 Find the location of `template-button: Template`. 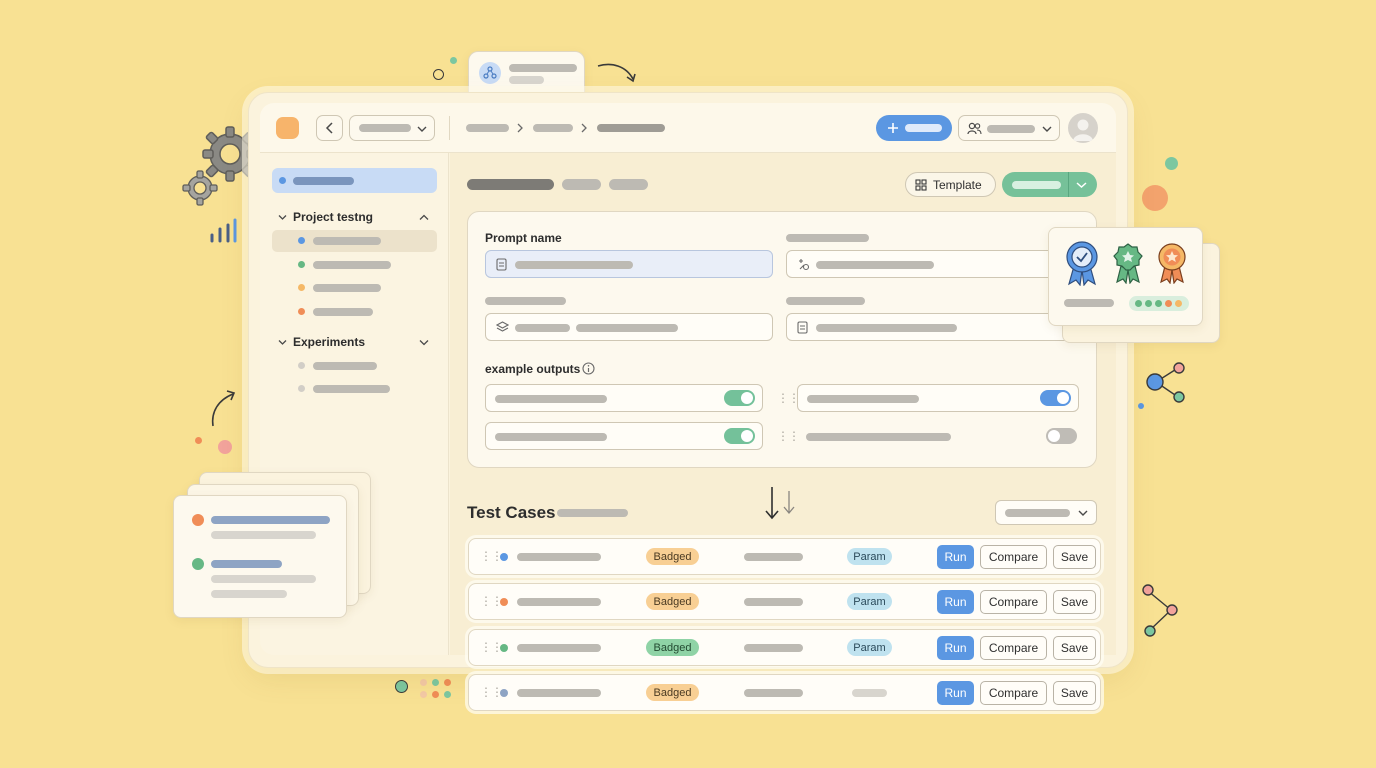

template-button: Template is located at coordinates (950, 184).